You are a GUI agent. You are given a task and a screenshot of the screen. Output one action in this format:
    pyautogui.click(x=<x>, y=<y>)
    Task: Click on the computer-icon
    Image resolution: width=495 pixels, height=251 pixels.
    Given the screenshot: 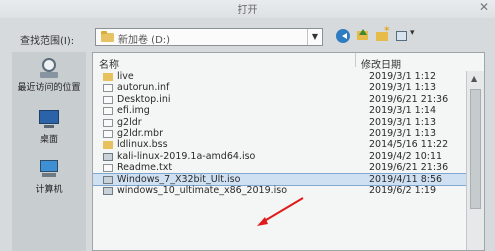 What is the action you would take?
    pyautogui.click(x=49, y=170)
    